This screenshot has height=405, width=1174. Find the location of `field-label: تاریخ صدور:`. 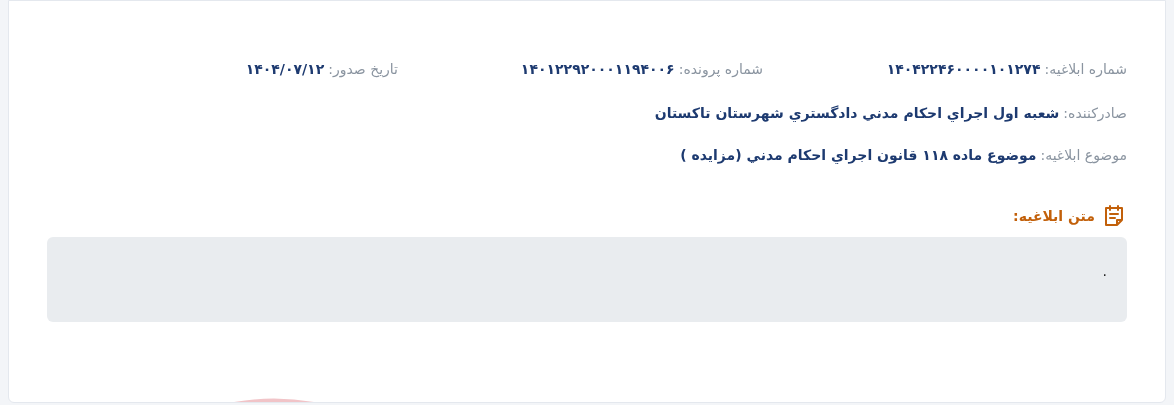

field-label: تاریخ صدور: is located at coordinates (363, 69).